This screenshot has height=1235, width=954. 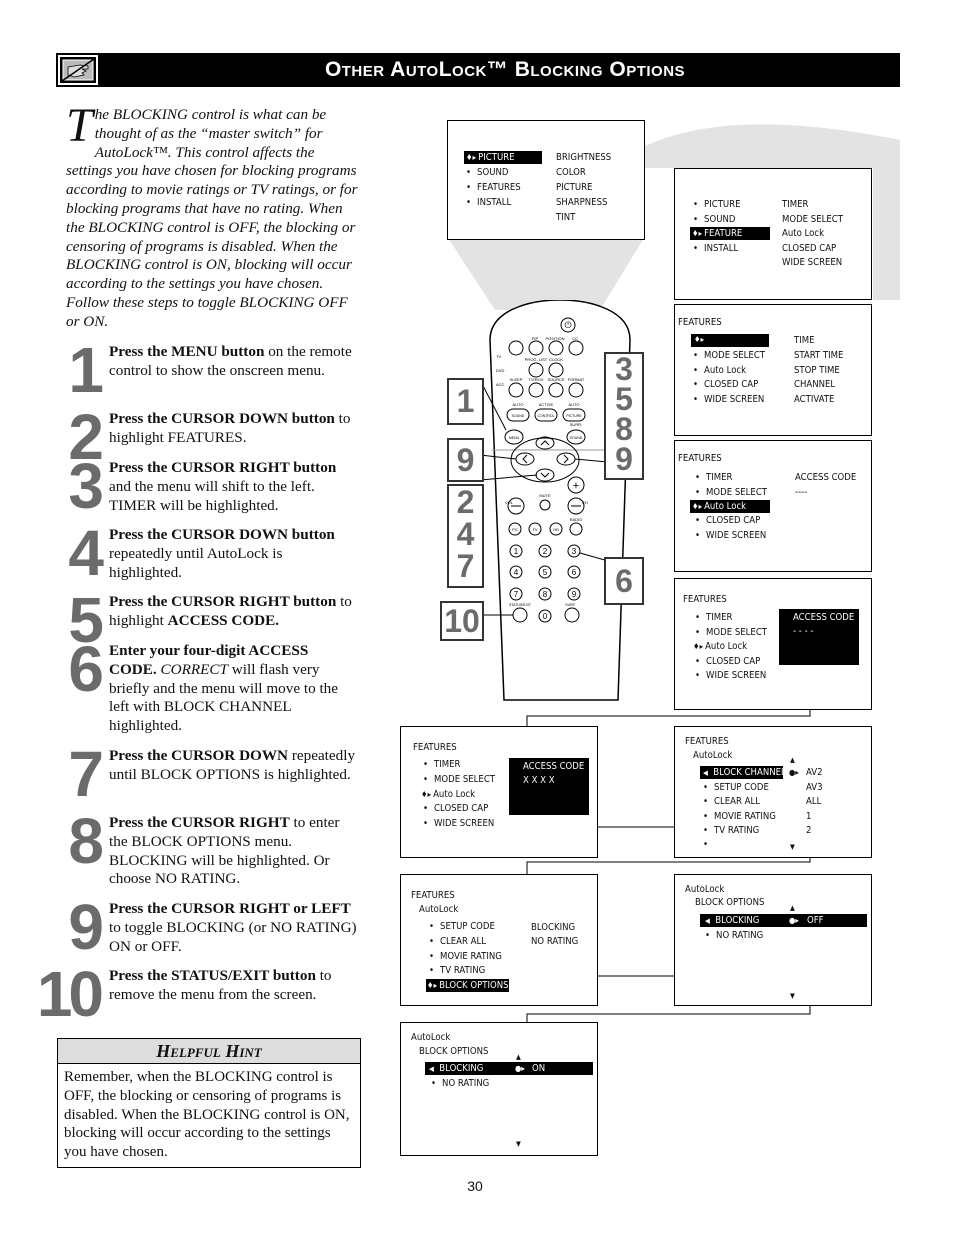 I want to click on channel-value: 2, so click(x=809, y=830).